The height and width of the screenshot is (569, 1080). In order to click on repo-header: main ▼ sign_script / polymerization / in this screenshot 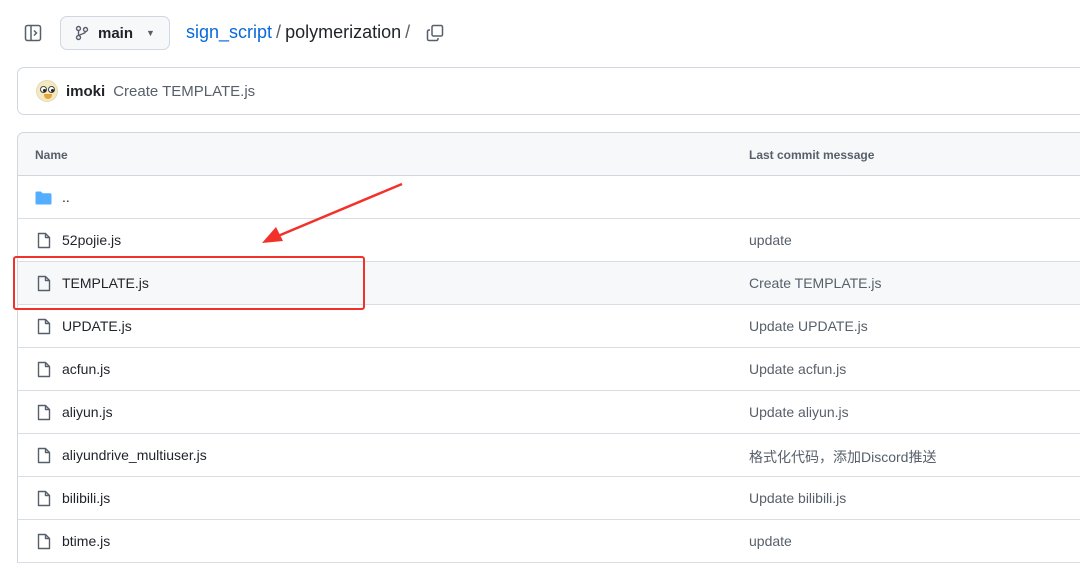, I will do `click(540, 33)`.